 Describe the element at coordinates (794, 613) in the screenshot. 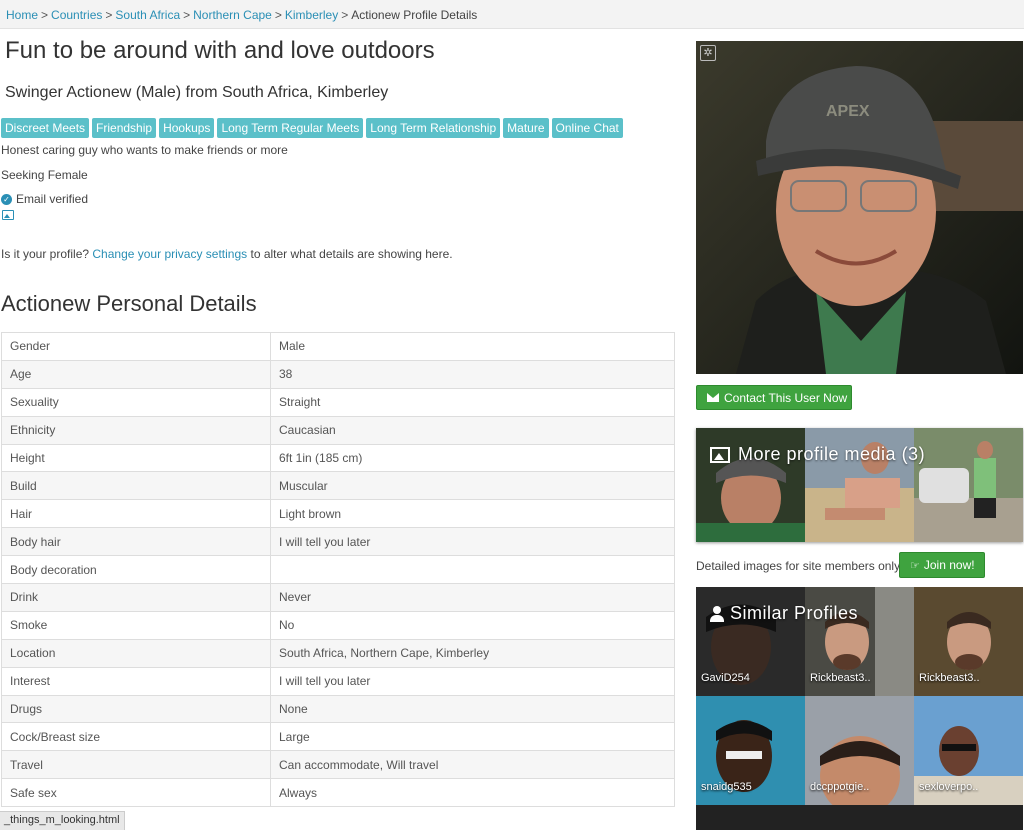

I see `similar-profiles-label: Similar Profiles` at that location.